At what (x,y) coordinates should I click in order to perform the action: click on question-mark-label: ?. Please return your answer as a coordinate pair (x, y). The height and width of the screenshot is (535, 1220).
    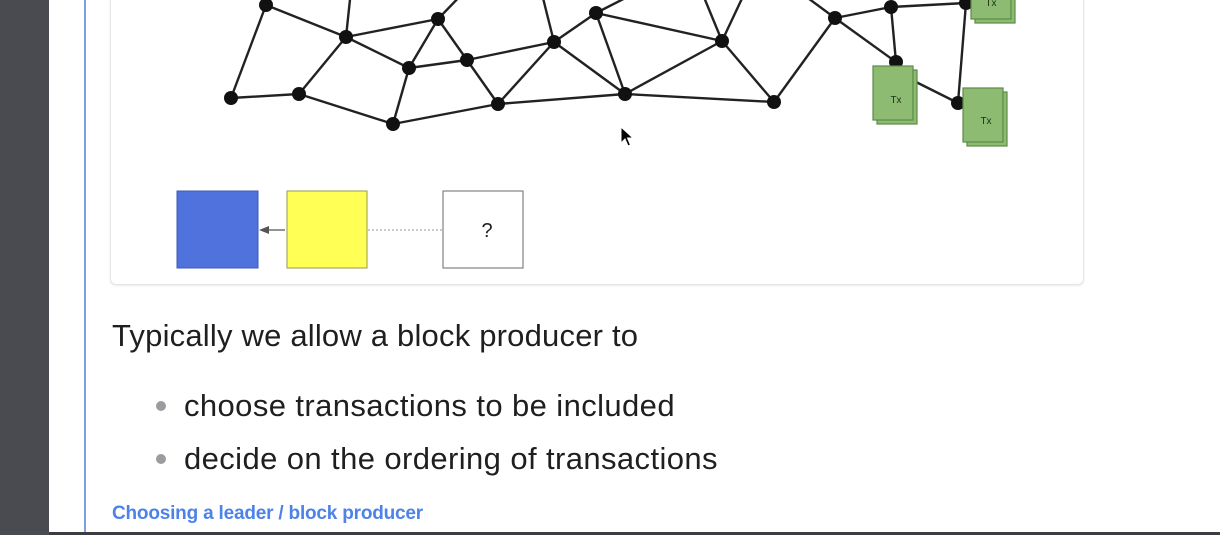
    Looking at the image, I should click on (486, 231).